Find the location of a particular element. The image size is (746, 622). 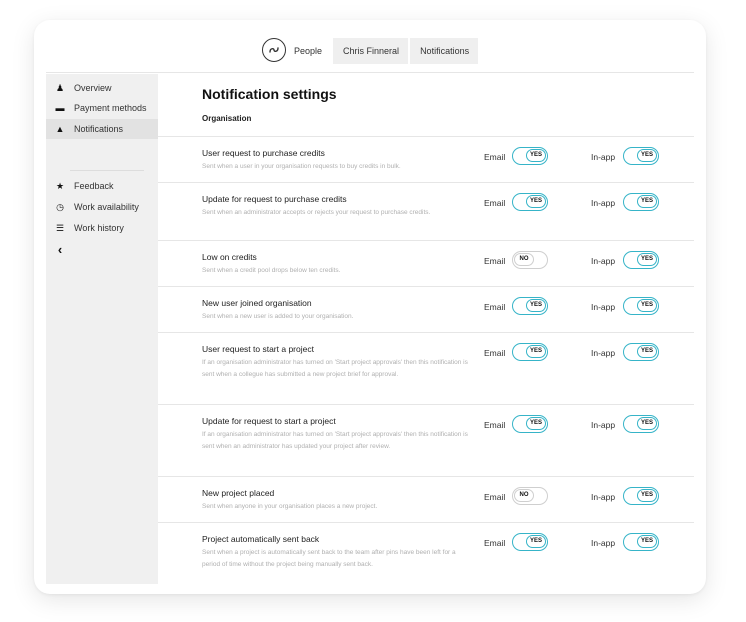

chevron-left-icon: ‹ is located at coordinates (60, 249).